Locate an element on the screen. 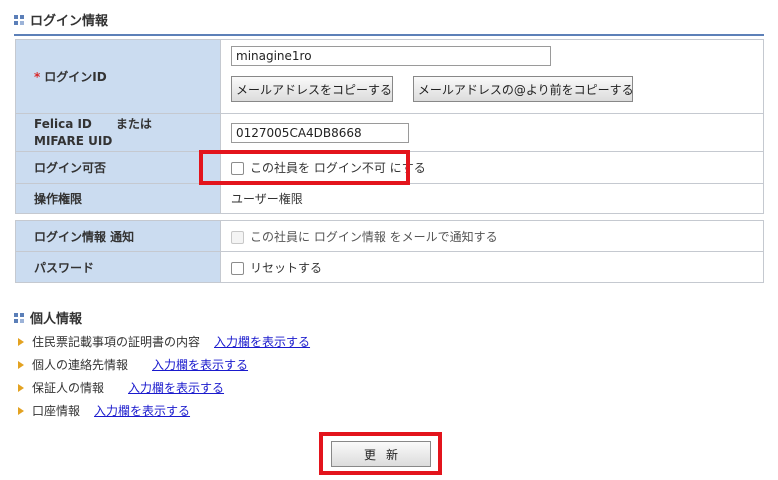 The image size is (778, 480). notify-cell: この社員に ログイン情報 をメールで通知する is located at coordinates (492, 236).